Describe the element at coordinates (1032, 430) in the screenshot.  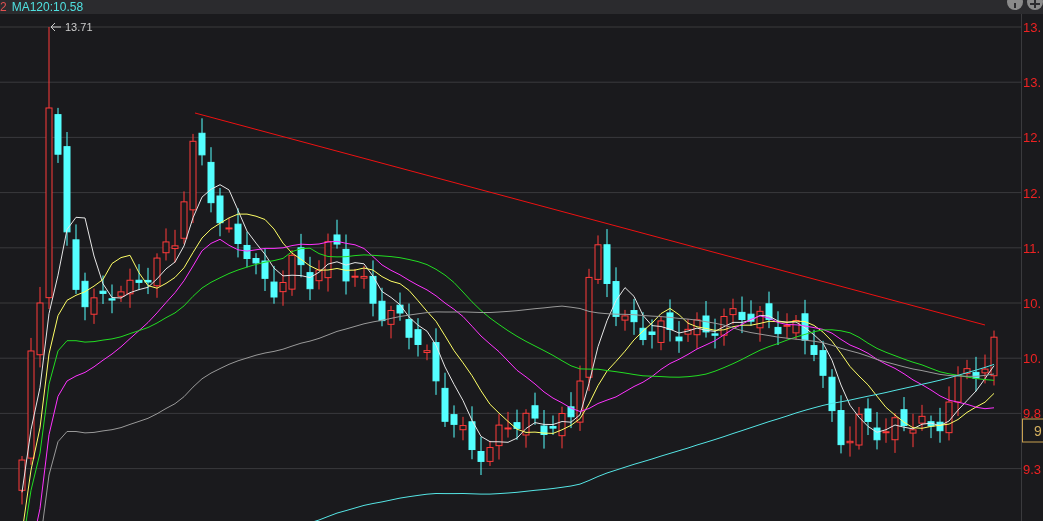
I see `current-price-box: 9` at that location.